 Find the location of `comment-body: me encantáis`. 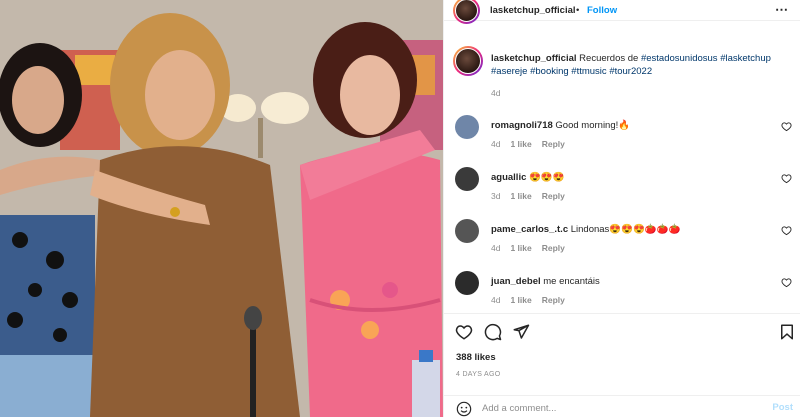

comment-body: me encantáis is located at coordinates (571, 281).